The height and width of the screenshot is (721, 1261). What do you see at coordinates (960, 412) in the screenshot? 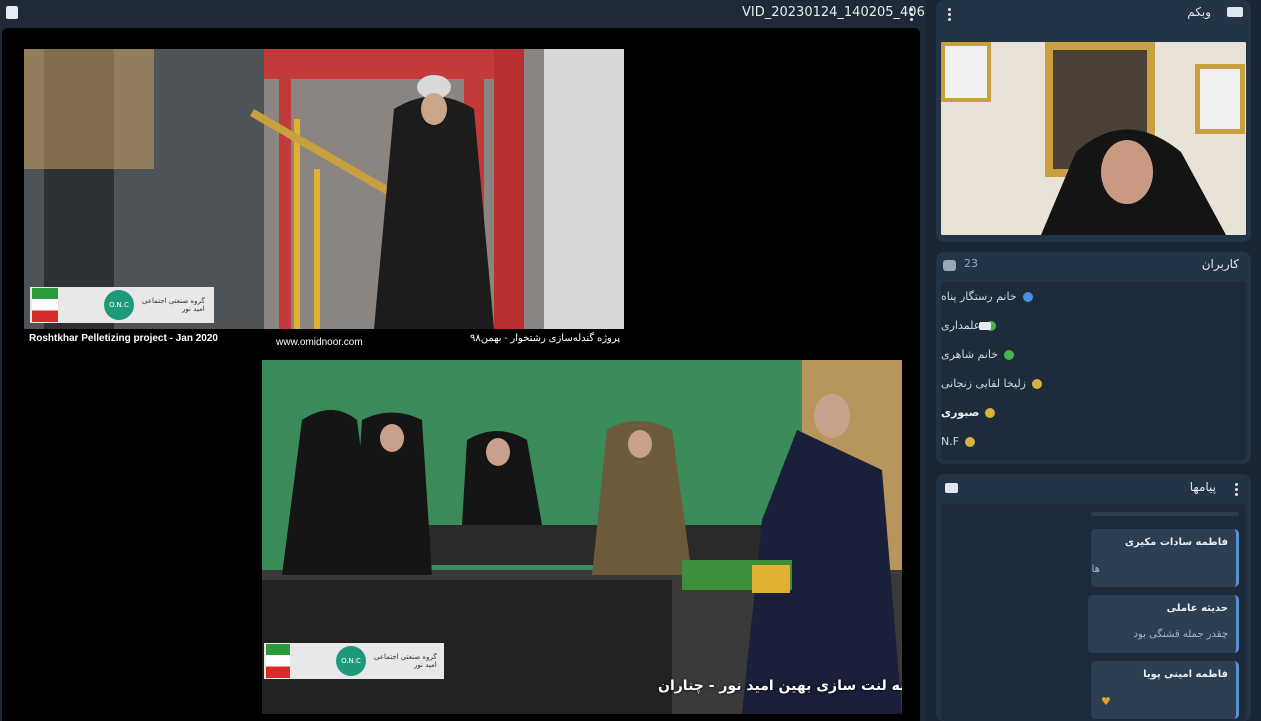
I see `user-name: صبوری` at bounding box center [960, 412].